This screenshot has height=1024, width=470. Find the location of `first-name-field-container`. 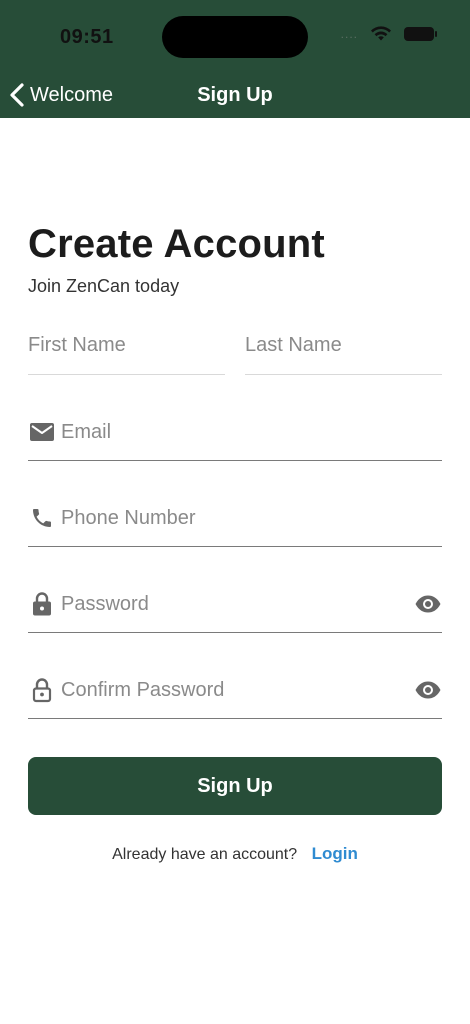

first-name-field-container is located at coordinates (126, 346).